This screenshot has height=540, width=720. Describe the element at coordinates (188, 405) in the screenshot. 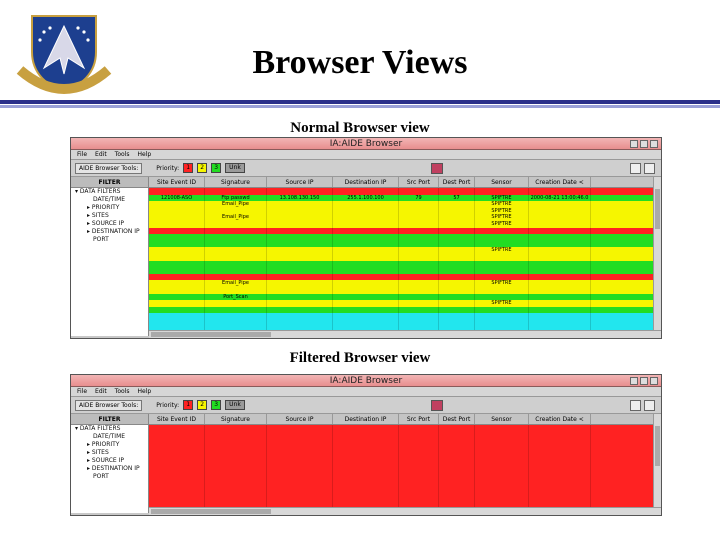

I see `priority-1-button: 1` at that location.